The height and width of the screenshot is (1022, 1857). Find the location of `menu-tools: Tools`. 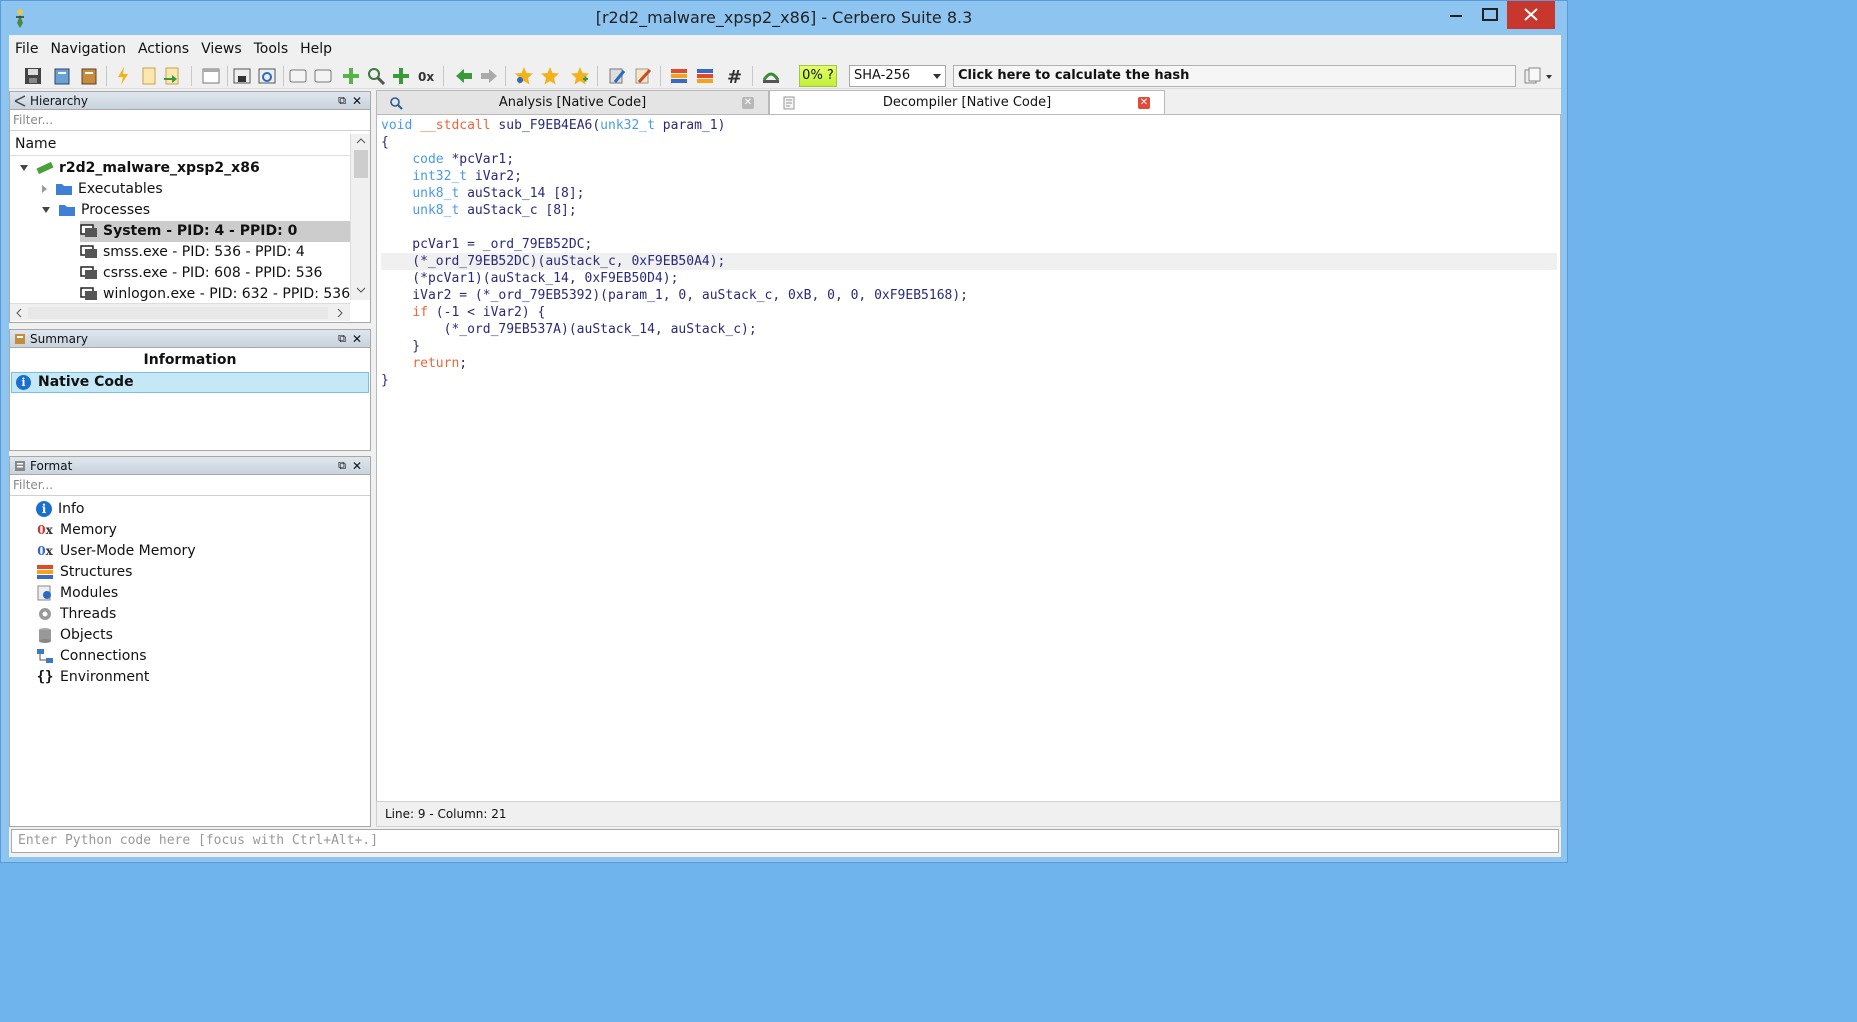

menu-tools: Tools is located at coordinates (271, 49).